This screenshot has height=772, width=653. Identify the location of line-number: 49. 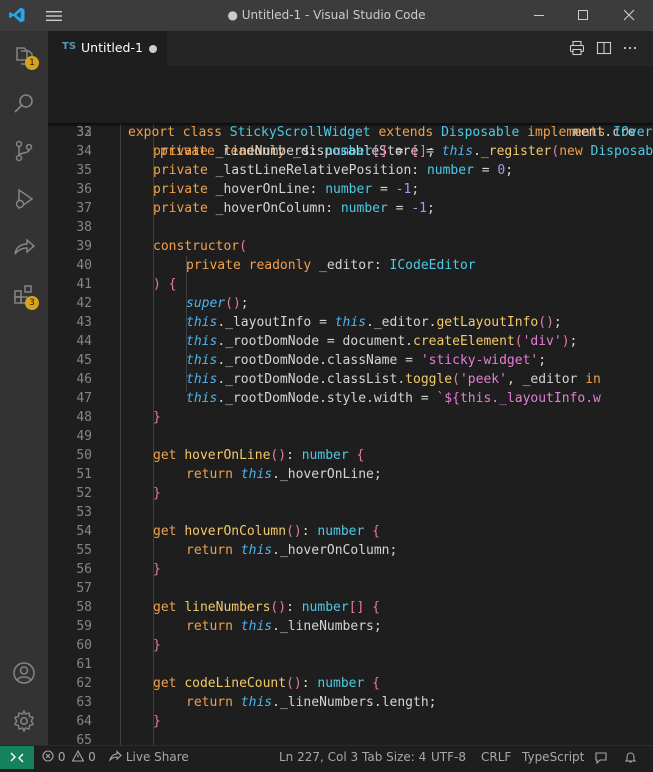
(84, 436).